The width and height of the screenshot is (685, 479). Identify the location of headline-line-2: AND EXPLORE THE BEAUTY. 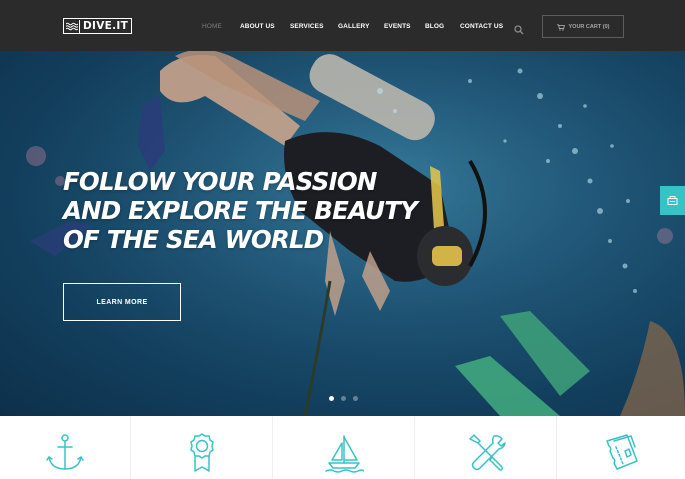
(240, 210).